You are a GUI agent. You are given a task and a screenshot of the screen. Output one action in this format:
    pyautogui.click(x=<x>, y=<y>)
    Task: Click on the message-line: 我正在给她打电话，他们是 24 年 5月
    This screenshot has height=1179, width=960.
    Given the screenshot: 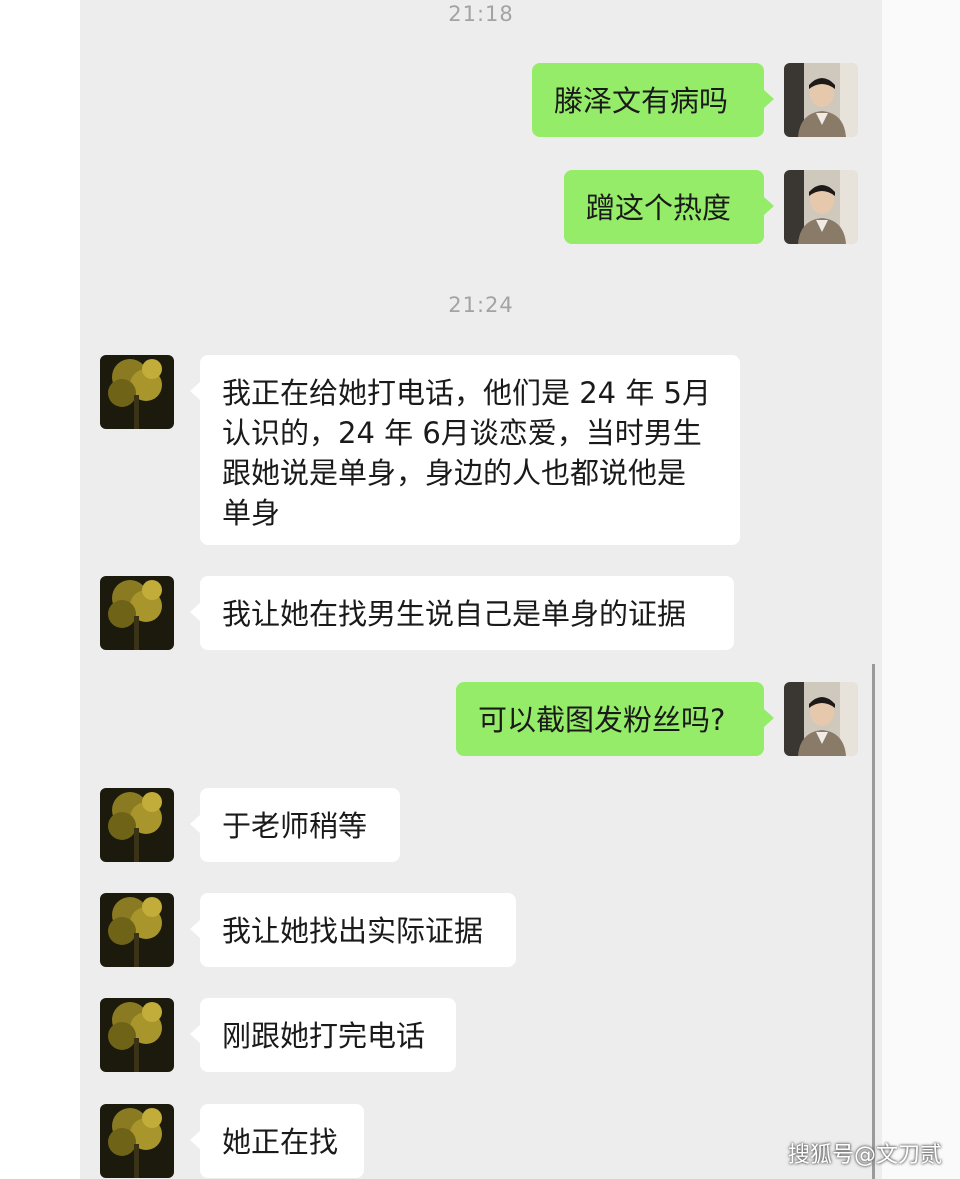 What is the action you would take?
    pyautogui.click(x=467, y=393)
    